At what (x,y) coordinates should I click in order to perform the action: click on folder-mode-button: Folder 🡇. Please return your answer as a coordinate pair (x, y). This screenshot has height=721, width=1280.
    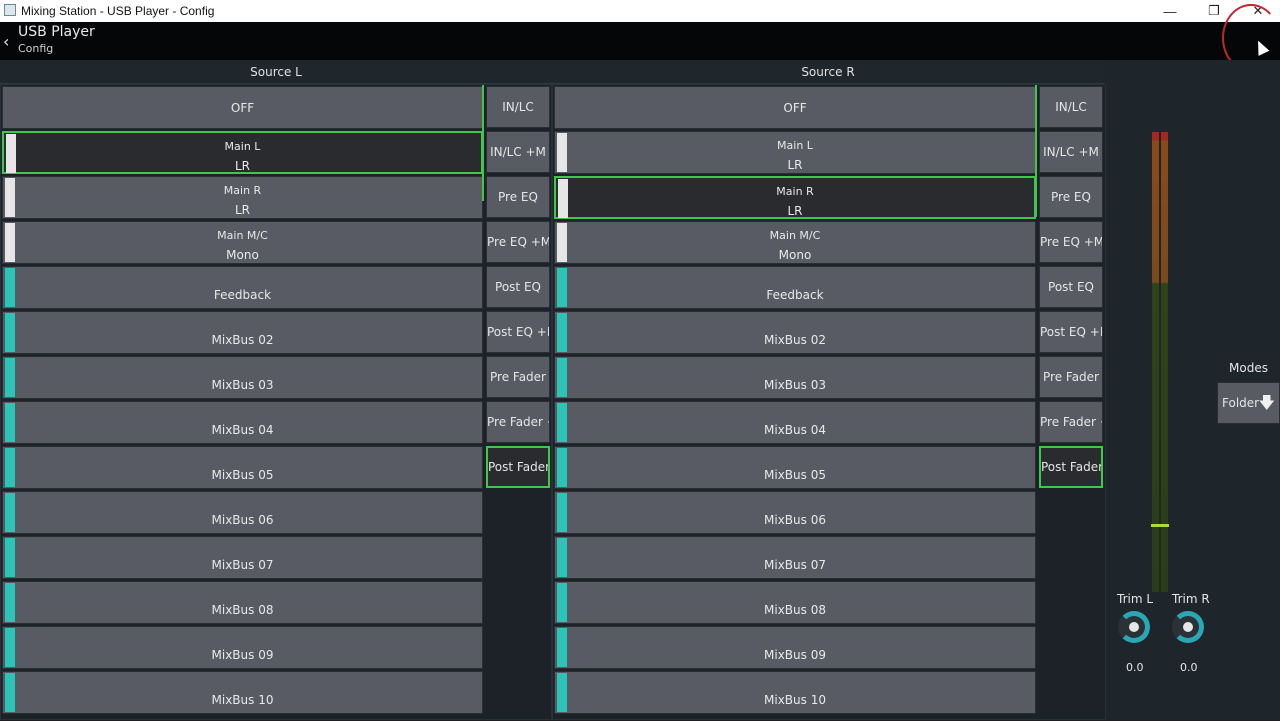
    Looking at the image, I should click on (1248, 403).